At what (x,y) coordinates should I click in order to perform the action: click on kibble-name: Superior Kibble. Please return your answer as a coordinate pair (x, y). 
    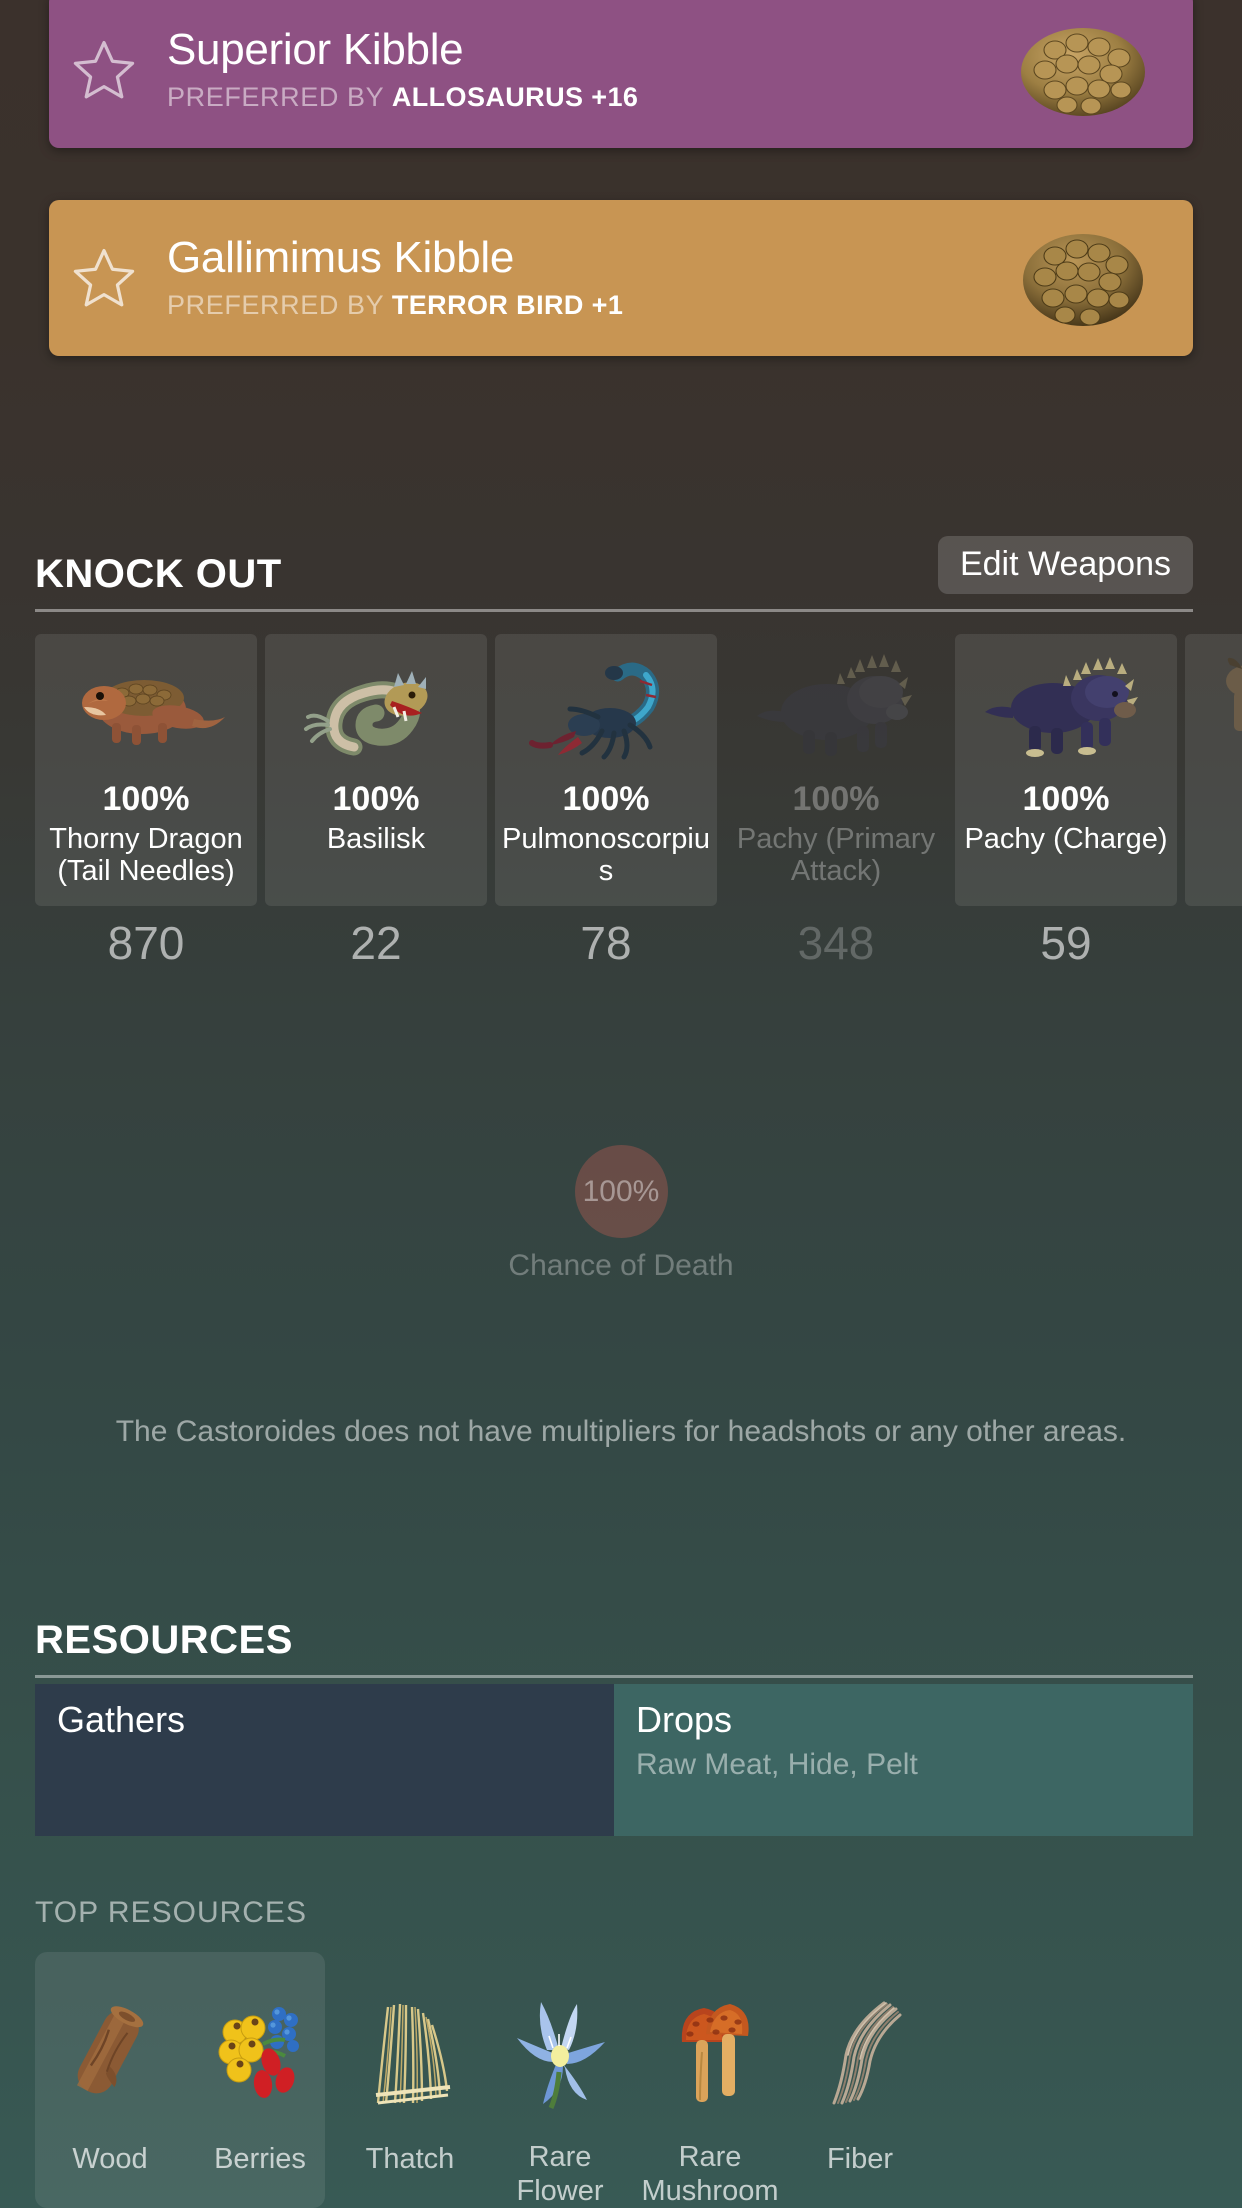
    Looking at the image, I should click on (315, 49).